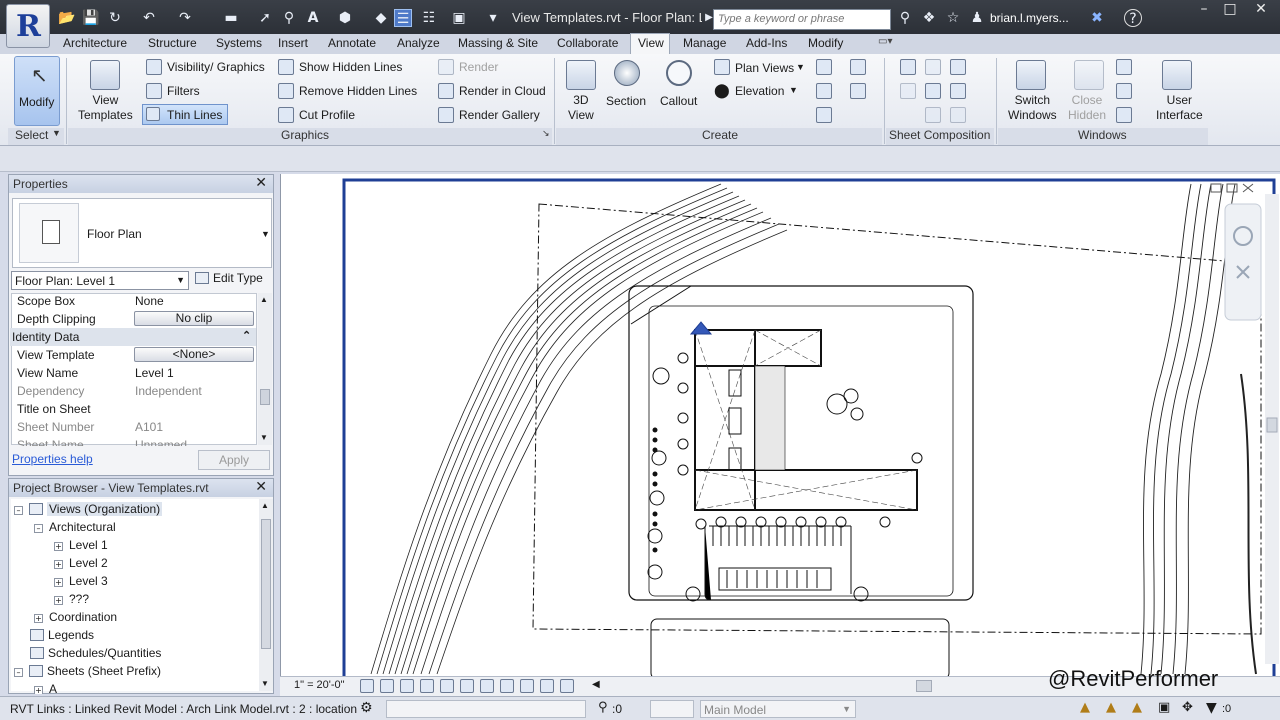  What do you see at coordinates (1124, 91) in the screenshot?
I see `cascade-icon` at bounding box center [1124, 91].